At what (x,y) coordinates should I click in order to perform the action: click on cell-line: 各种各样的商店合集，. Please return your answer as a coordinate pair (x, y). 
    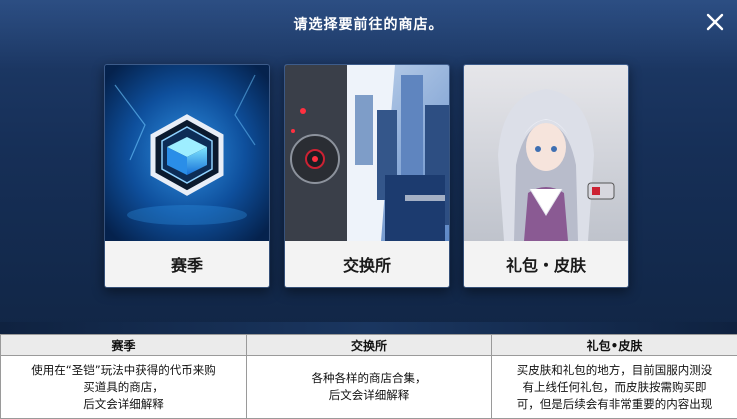
    Looking at the image, I should click on (369, 378).